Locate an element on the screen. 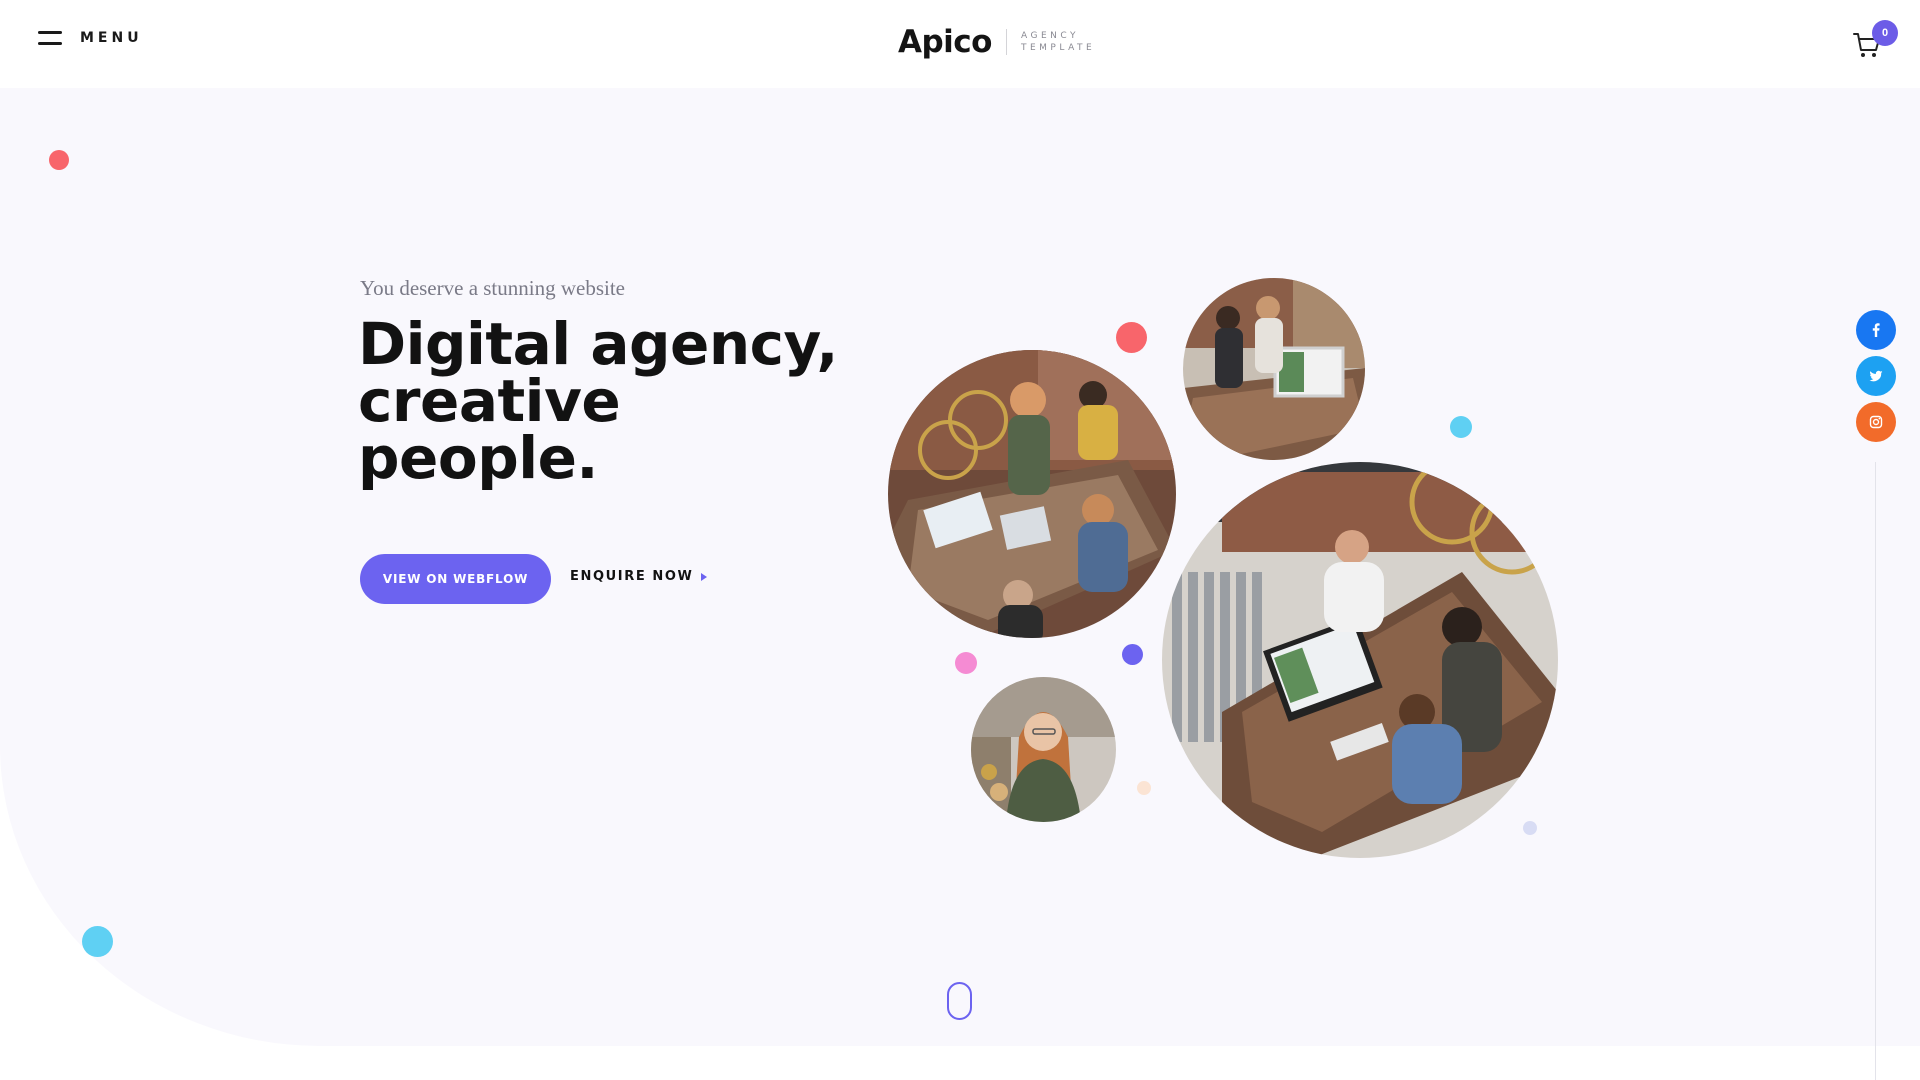 The image size is (1920, 1080). team-photo-office is located at coordinates (1274, 369).